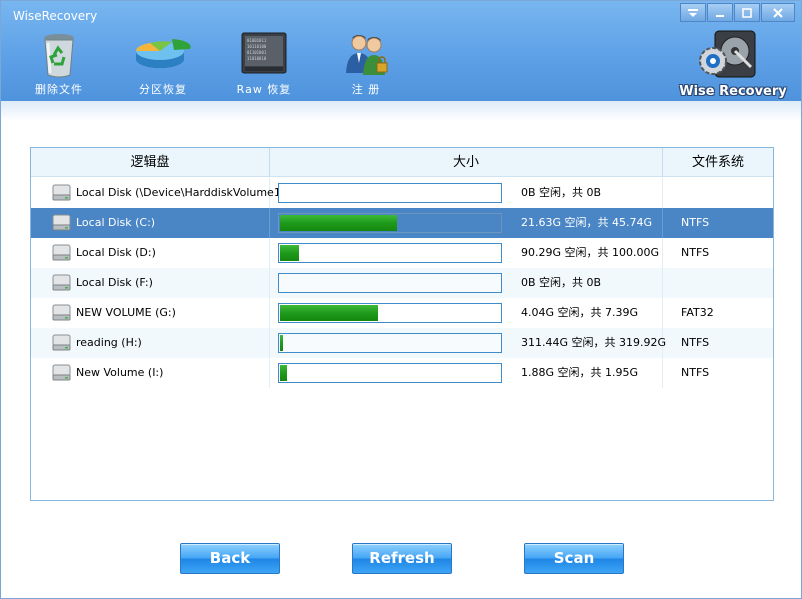  Describe the element at coordinates (587, 222) in the screenshot. I see `disk-size: 21.63G 空闲，共 45.74G` at that location.